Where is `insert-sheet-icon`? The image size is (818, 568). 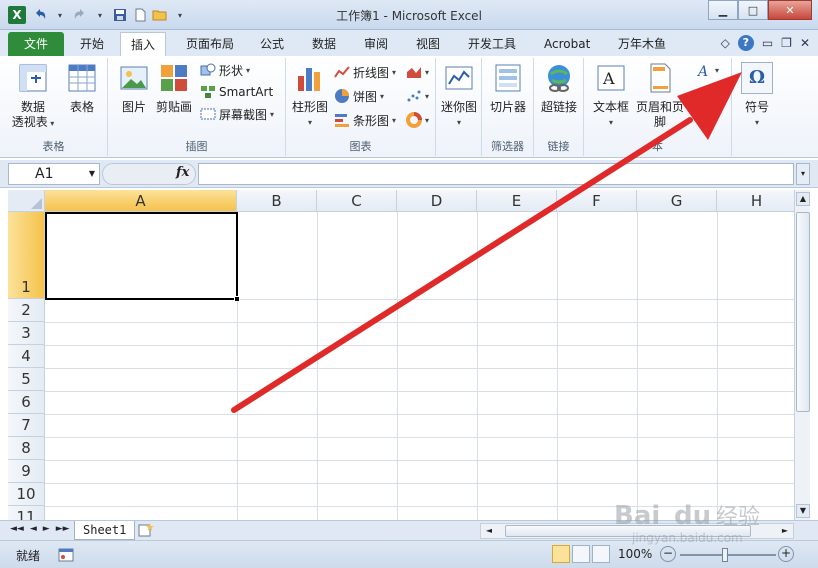 insert-sheet-icon is located at coordinates (146, 530).